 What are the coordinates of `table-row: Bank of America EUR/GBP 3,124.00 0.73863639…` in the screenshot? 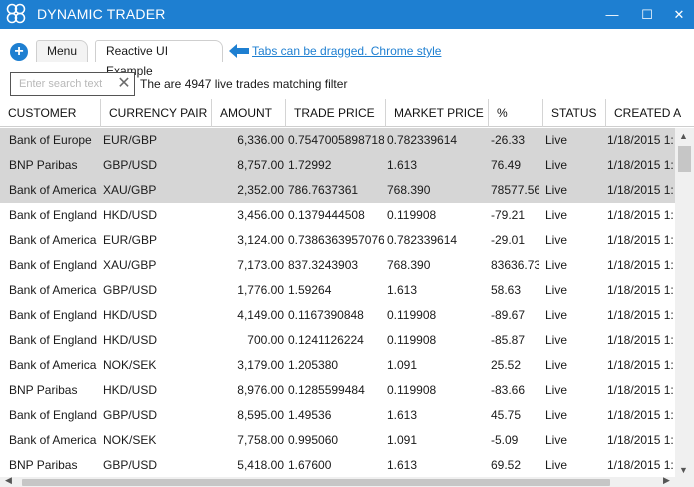 It's located at (337, 240).